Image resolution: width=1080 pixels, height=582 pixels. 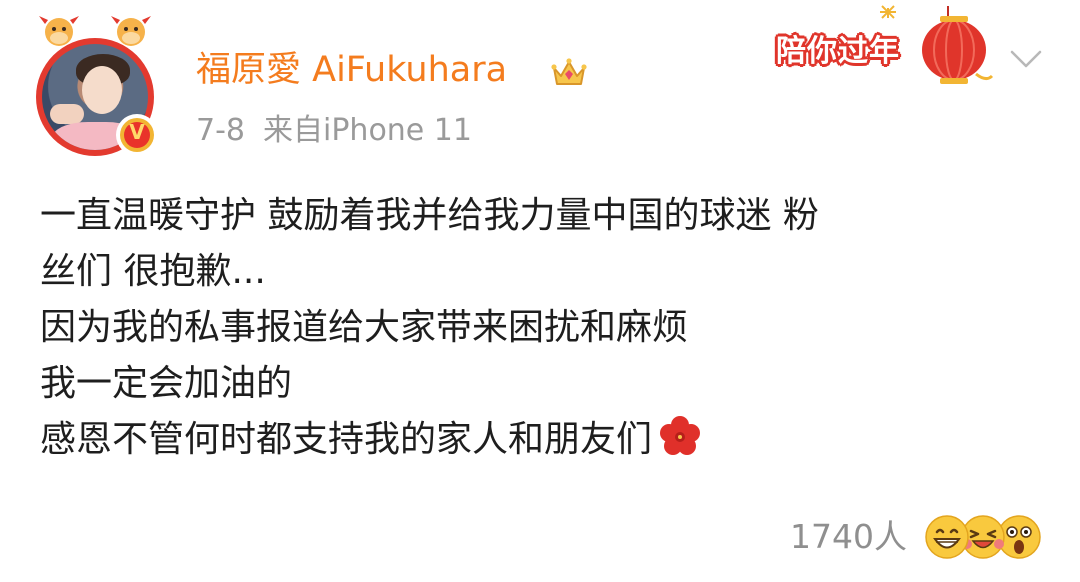 I want to click on content-line: 一直温暖守护 鼓励着我并给我力量中国的球迷 粉, so click(x=429, y=215).